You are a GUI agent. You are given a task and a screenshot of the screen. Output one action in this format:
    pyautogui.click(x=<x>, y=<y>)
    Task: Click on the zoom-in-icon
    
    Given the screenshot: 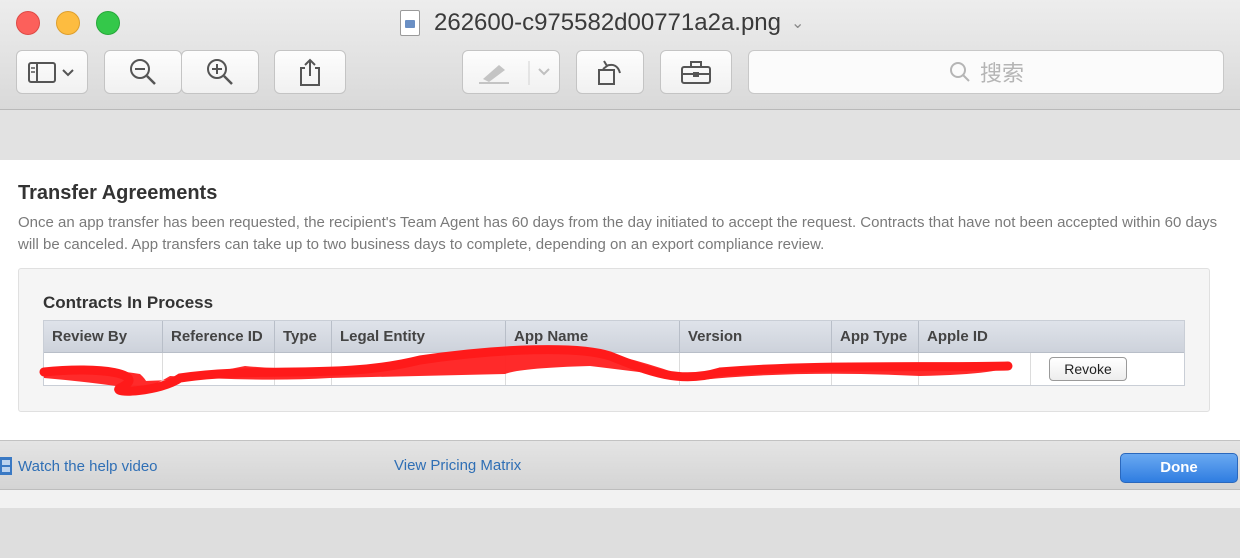 What is the action you would take?
    pyautogui.click(x=220, y=72)
    